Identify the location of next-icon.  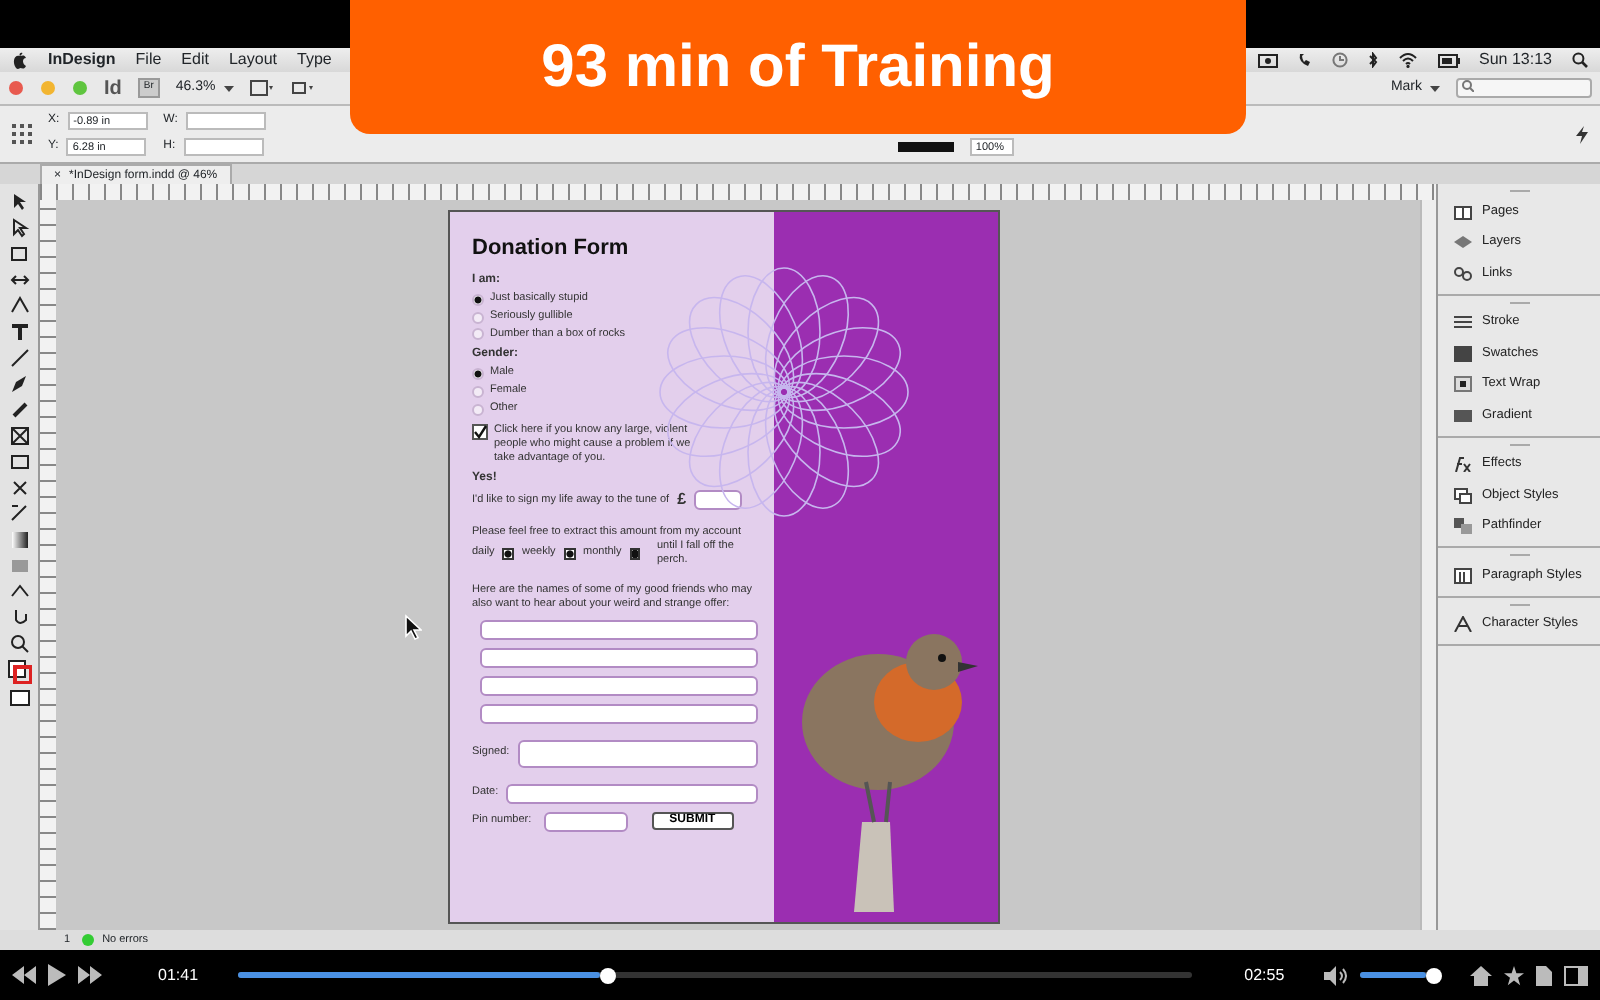
(90, 975).